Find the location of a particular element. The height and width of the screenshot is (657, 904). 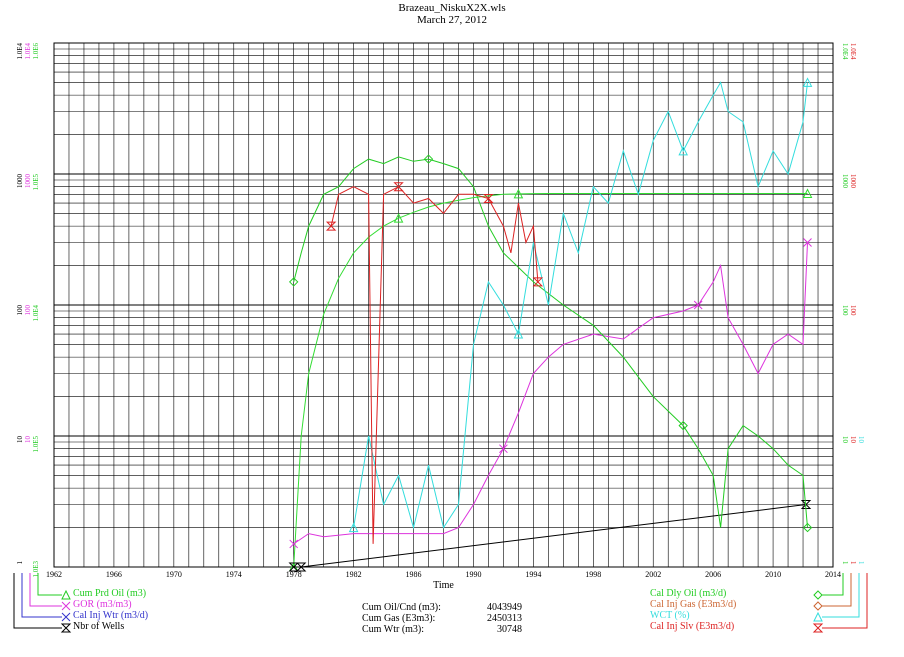

x-tick-label: 1982 is located at coordinates (354, 574).